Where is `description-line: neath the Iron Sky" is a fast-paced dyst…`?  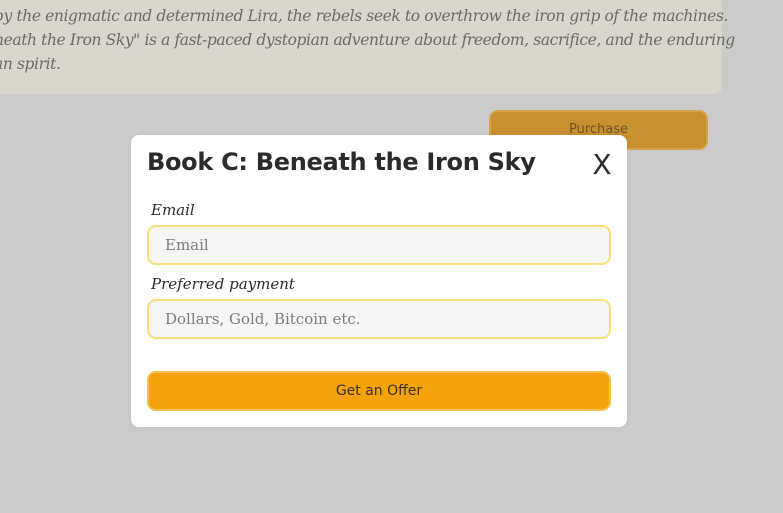
description-line: neath the Iron Sky" is a fast-paced dyst… is located at coordinates (367, 40).